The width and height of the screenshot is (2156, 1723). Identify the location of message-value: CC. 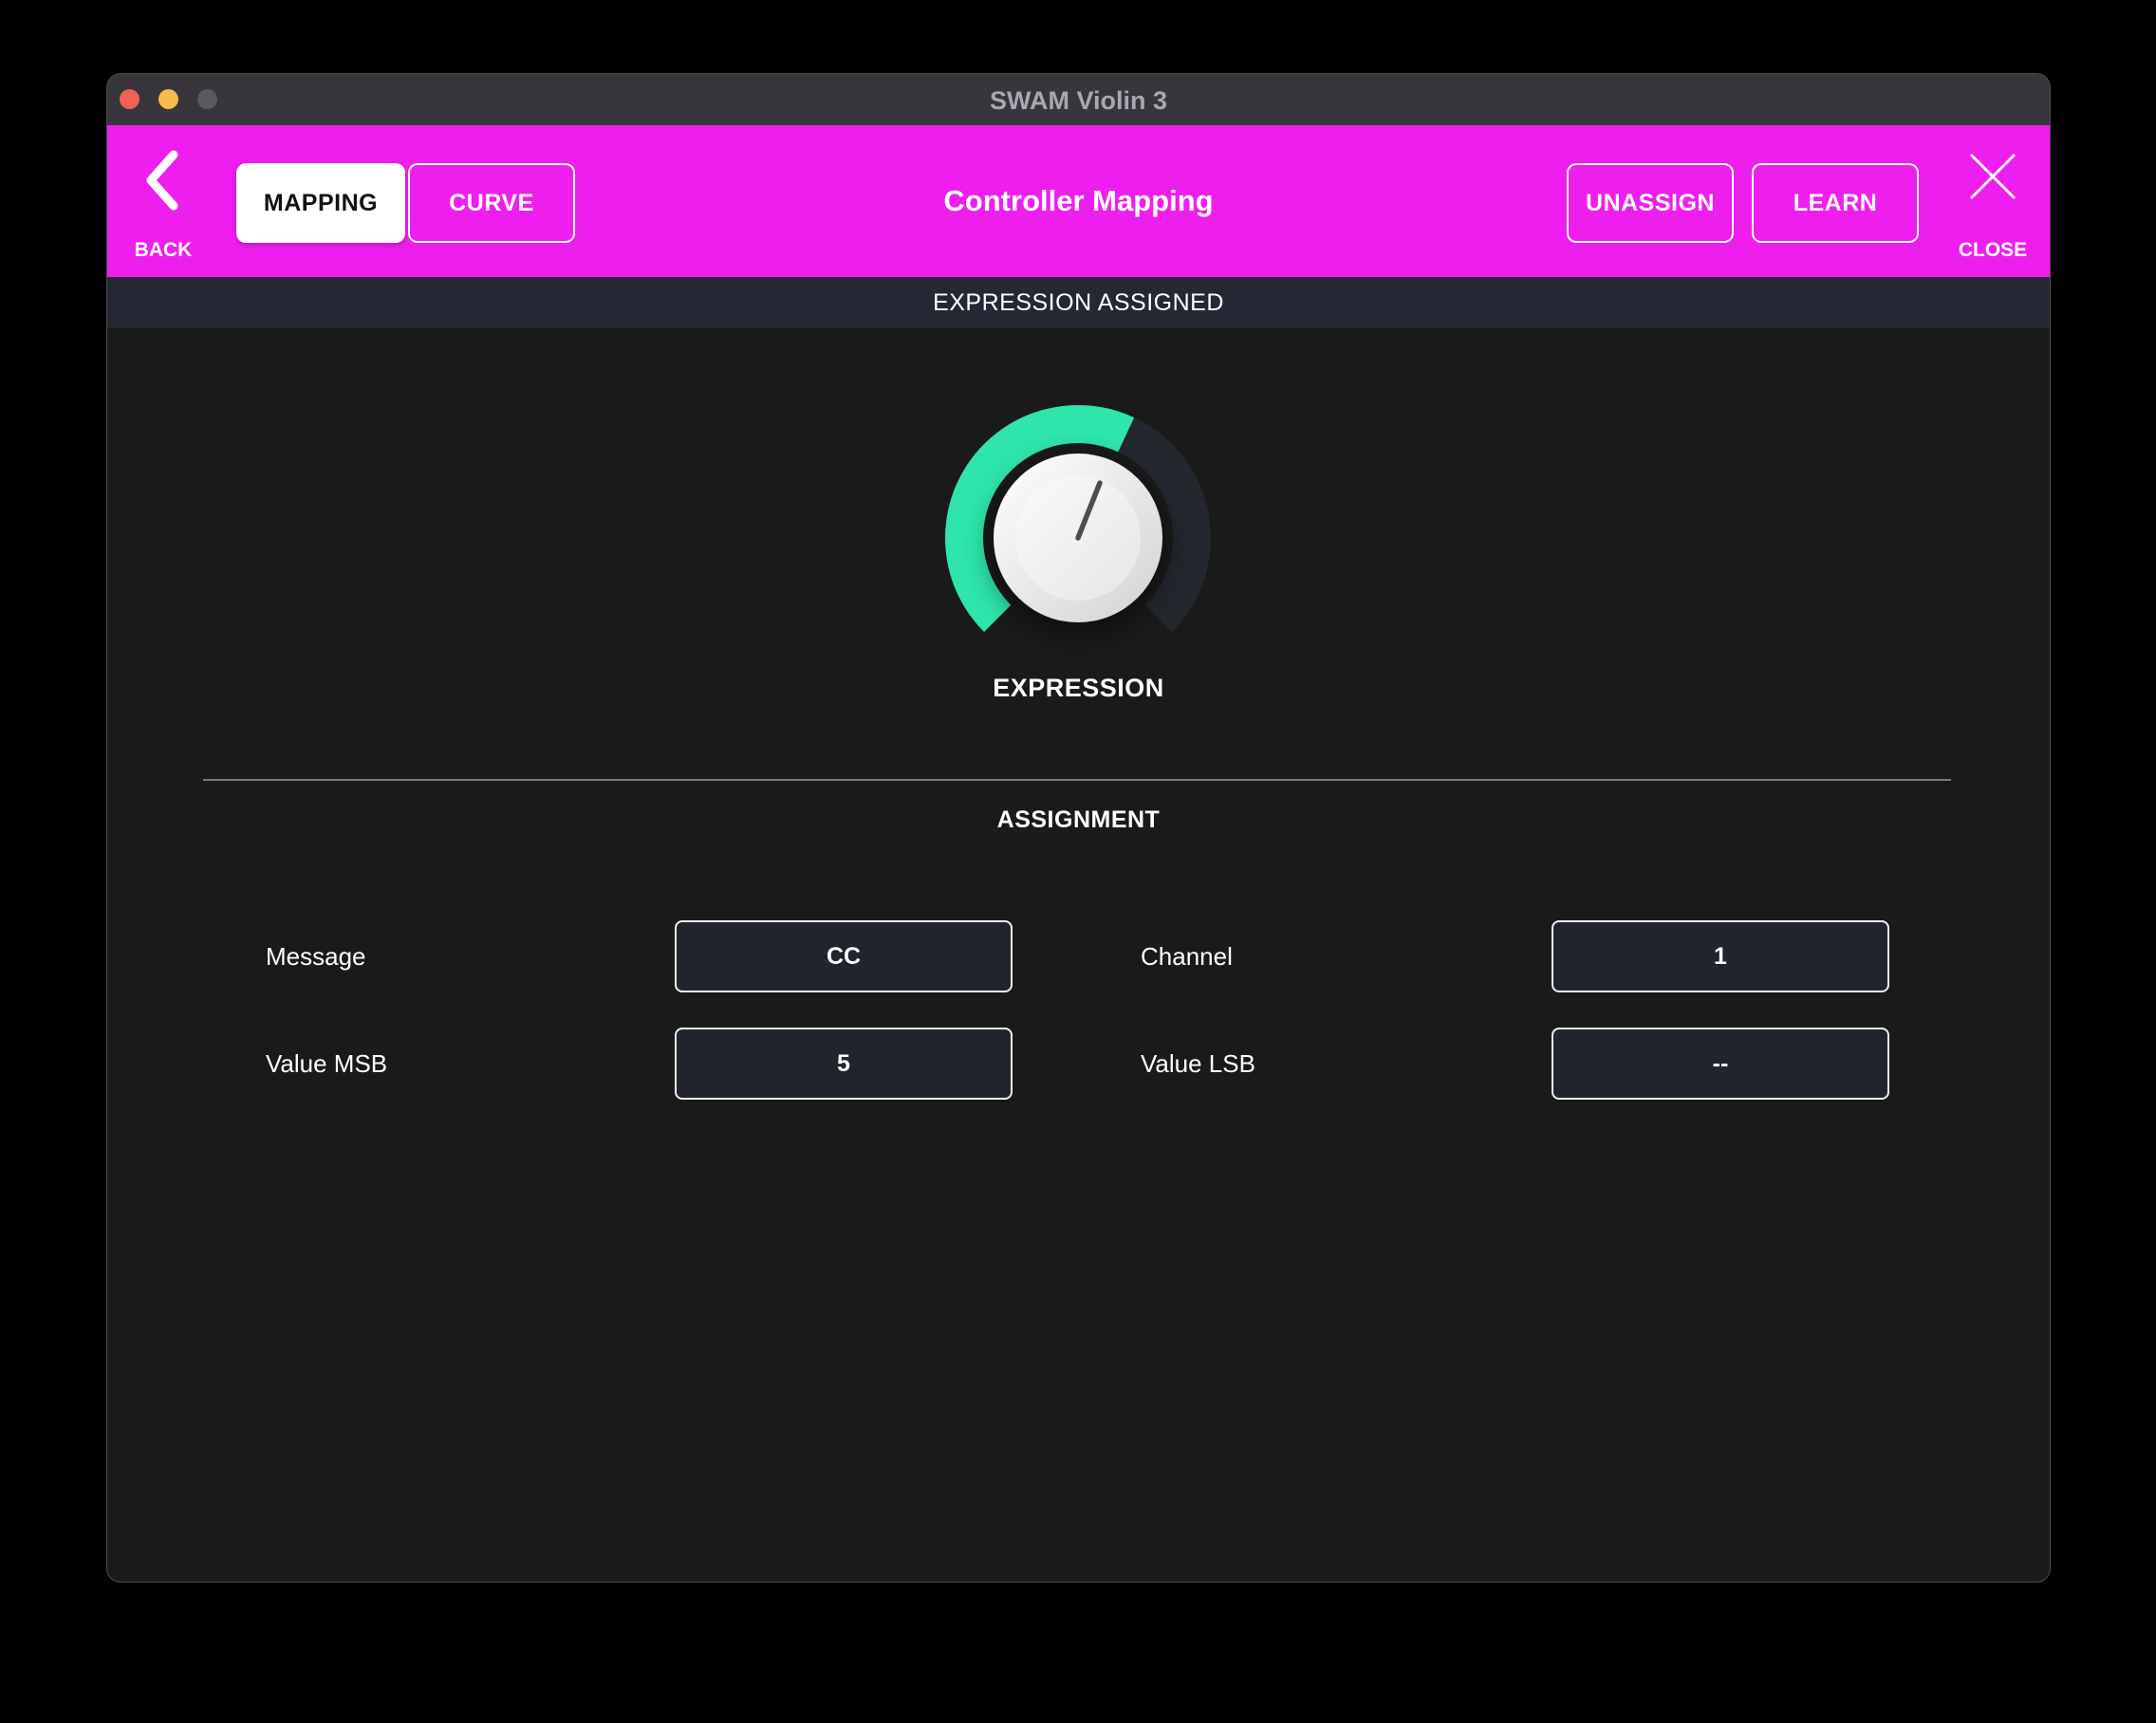
(844, 956).